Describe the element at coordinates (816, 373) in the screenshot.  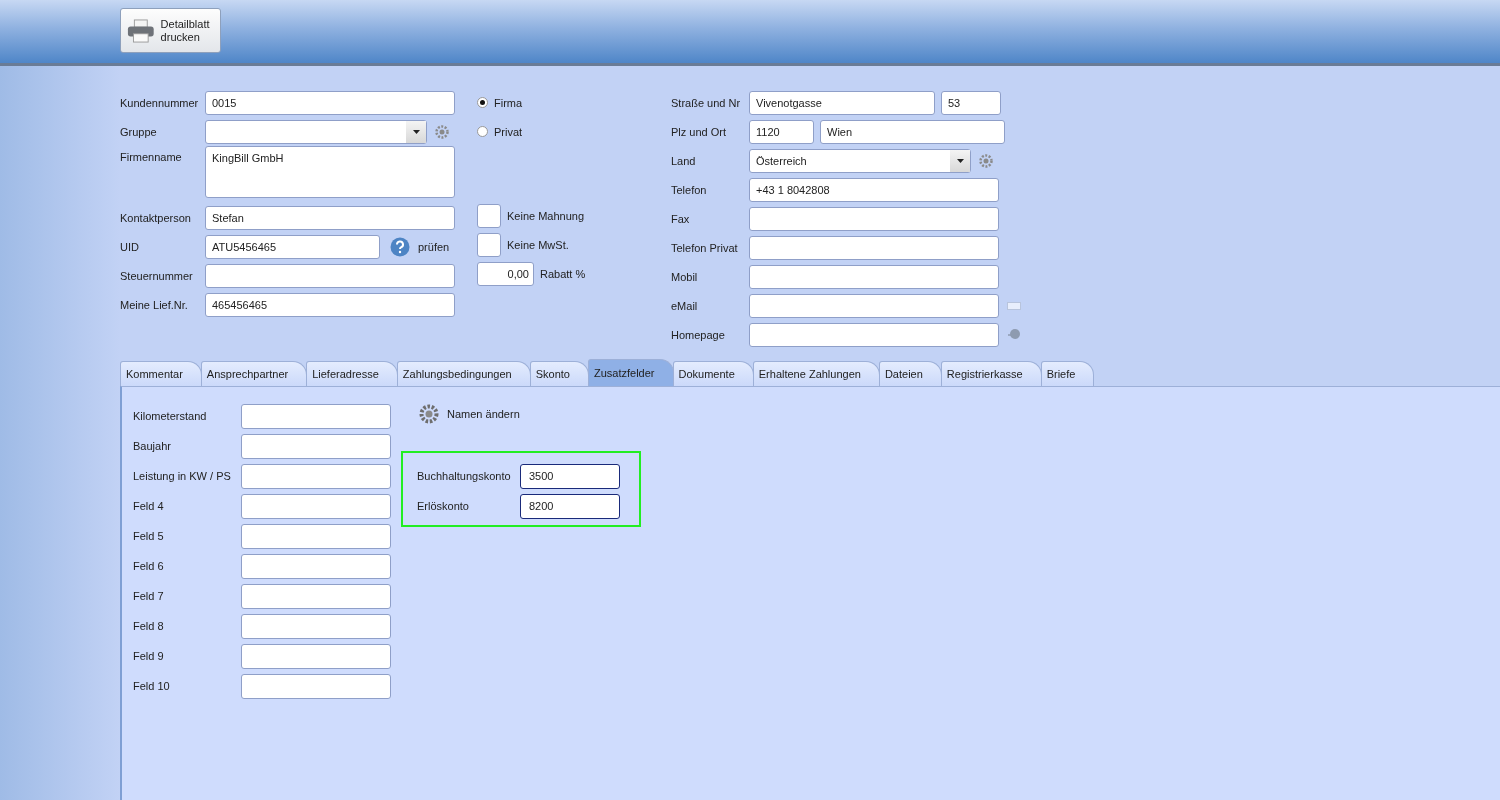
I see `tab: Erhaltene Zahlungen` at that location.